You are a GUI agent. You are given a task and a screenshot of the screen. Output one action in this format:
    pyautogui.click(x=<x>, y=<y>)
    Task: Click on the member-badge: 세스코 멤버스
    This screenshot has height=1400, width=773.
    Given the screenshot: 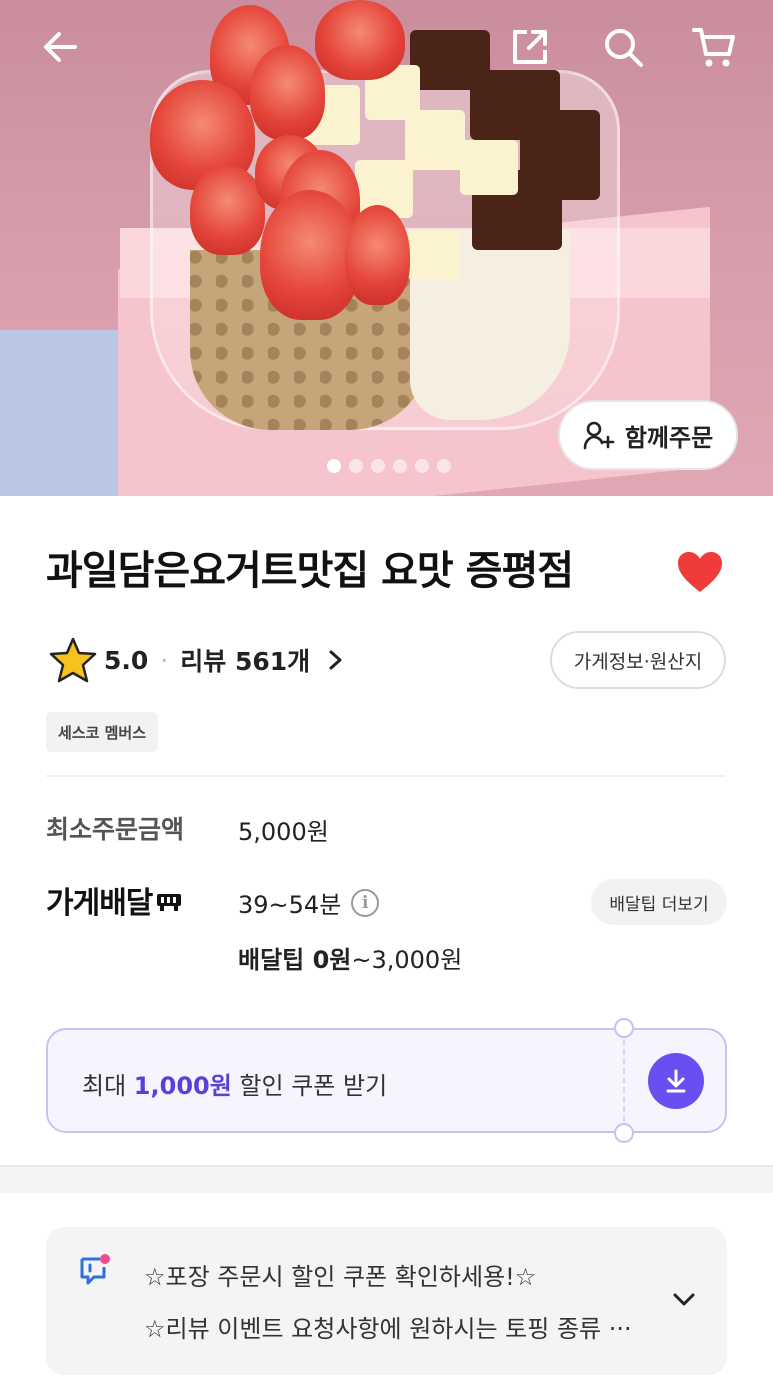 What is the action you would take?
    pyautogui.click(x=102, y=732)
    